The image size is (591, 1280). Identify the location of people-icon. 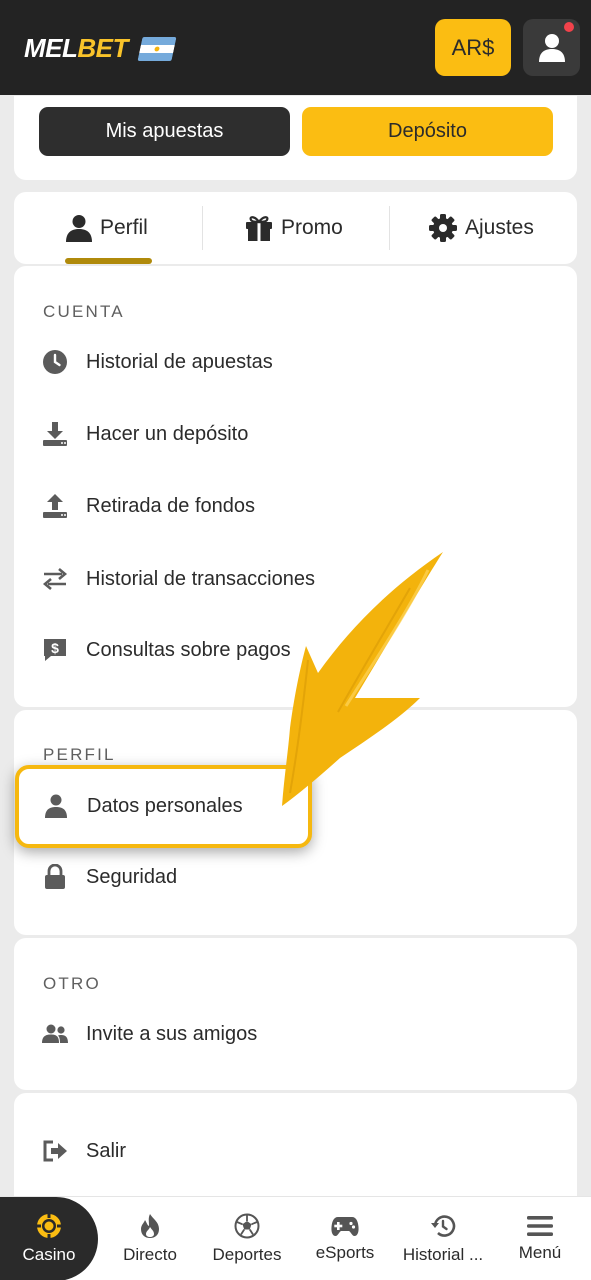
(55, 1034).